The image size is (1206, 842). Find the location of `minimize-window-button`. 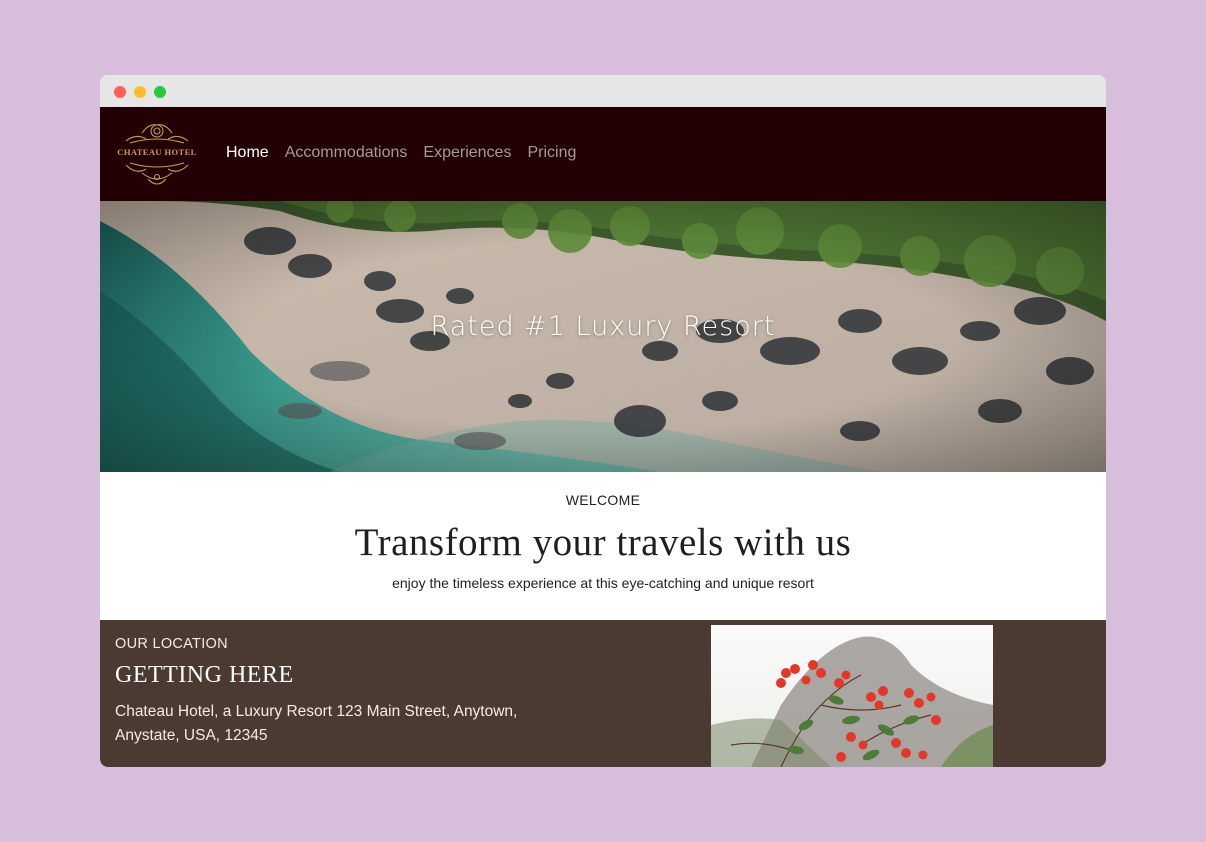

minimize-window-button is located at coordinates (140, 92).